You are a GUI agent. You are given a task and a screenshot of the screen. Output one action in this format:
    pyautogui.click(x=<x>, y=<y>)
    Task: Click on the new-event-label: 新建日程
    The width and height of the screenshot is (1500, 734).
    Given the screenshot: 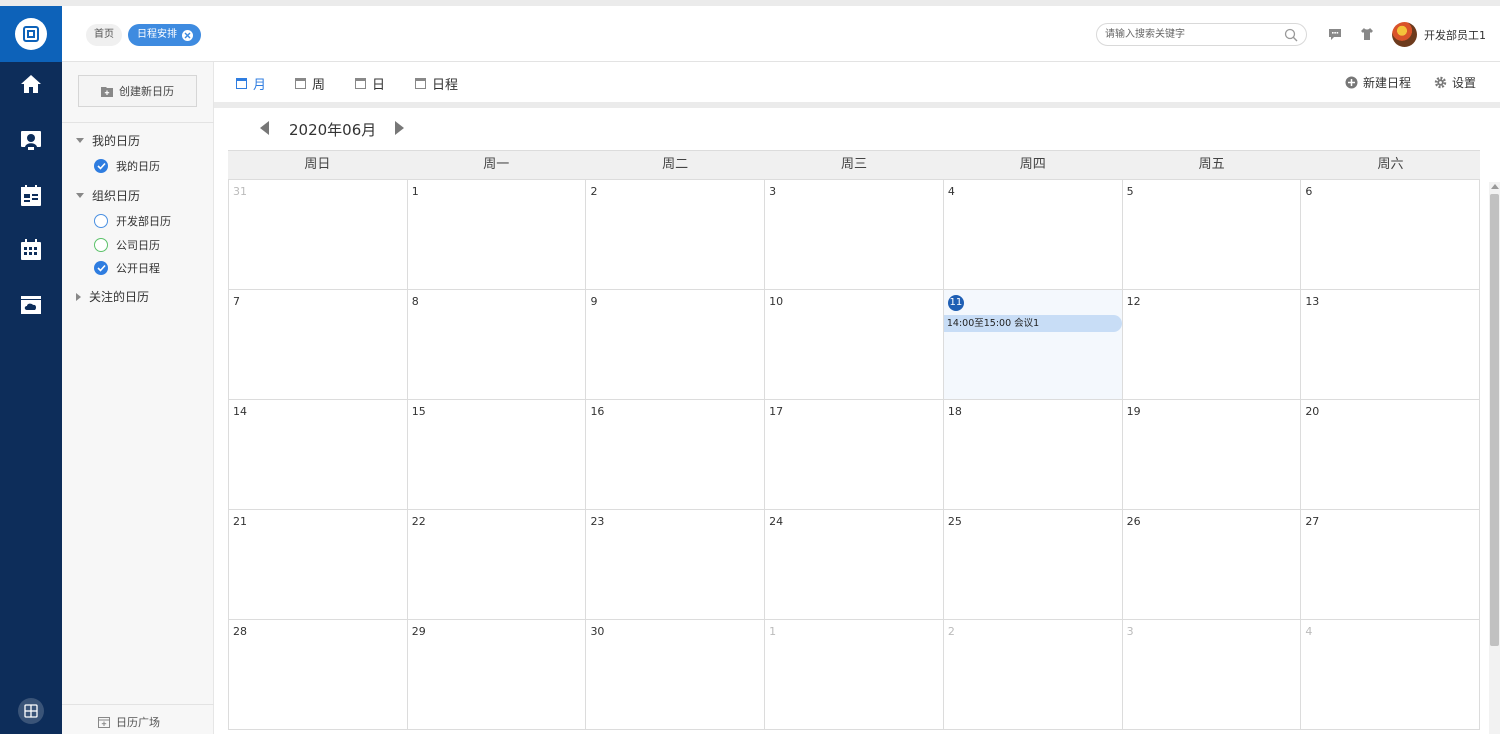 What is the action you would take?
    pyautogui.click(x=1387, y=83)
    